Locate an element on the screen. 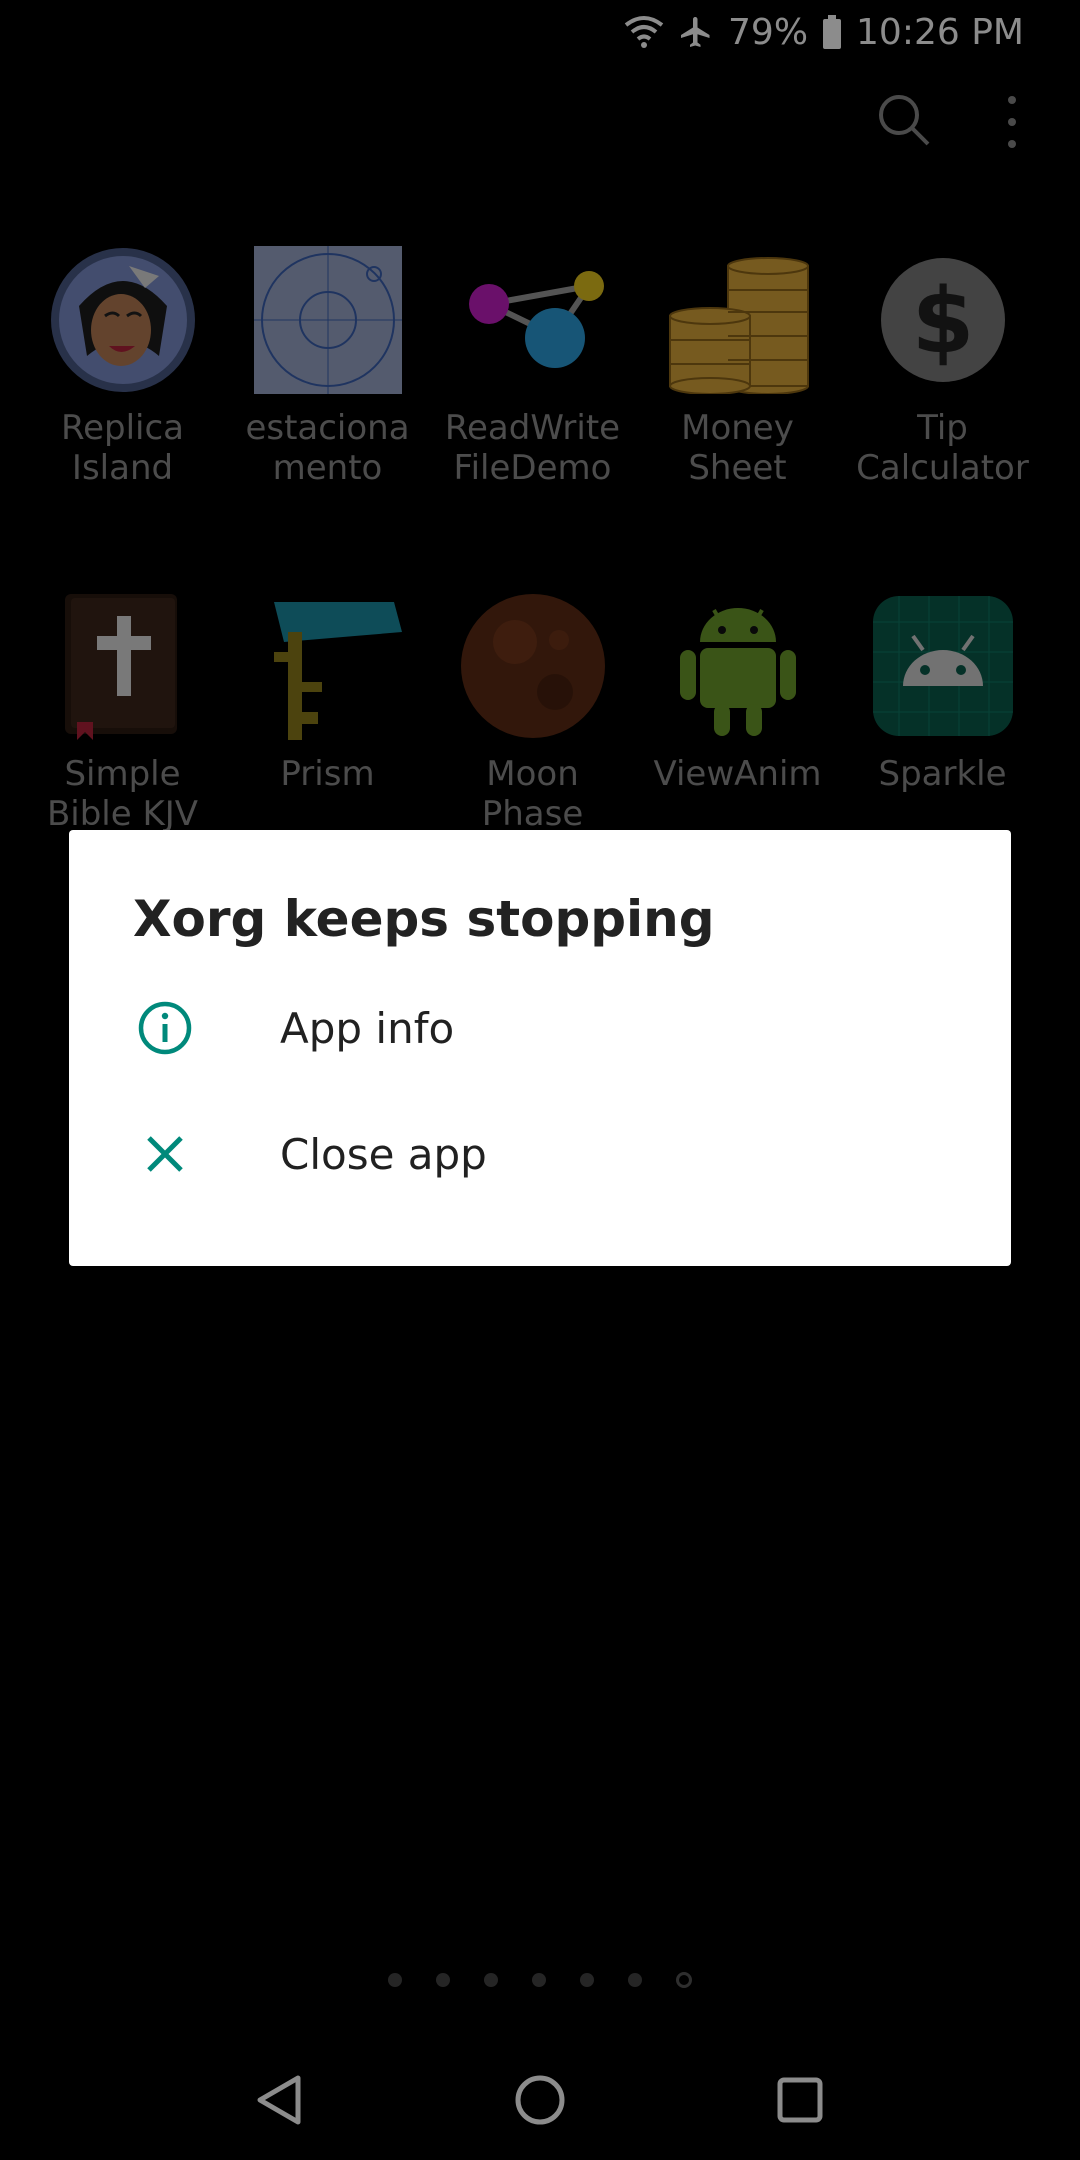 This screenshot has width=1080, height=2160. app-label: Moon Phase is located at coordinates (532, 794).